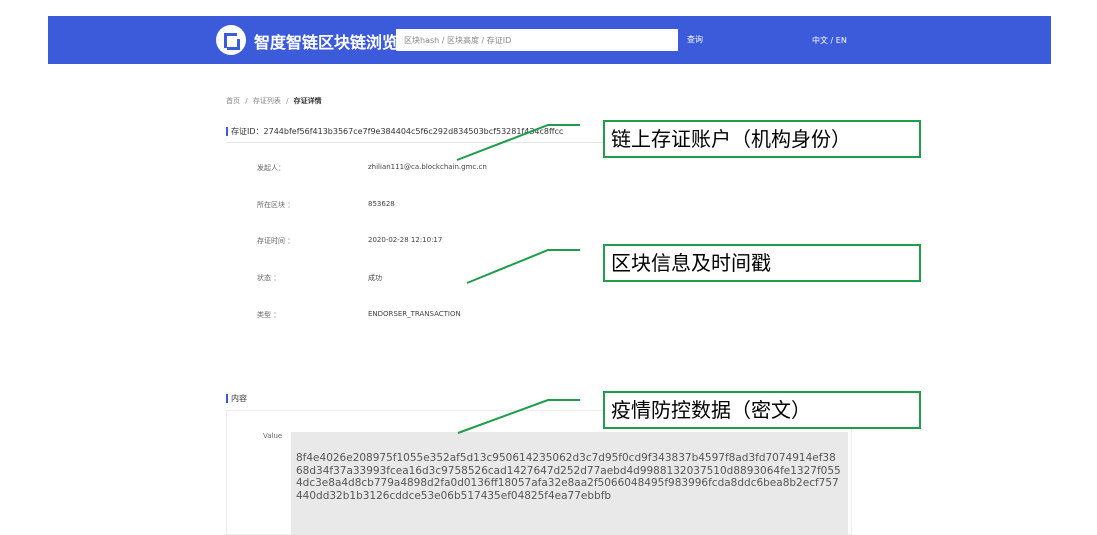  What do you see at coordinates (762, 263) in the screenshot?
I see `callout-block-info: 区块信息及时间戳` at bounding box center [762, 263].